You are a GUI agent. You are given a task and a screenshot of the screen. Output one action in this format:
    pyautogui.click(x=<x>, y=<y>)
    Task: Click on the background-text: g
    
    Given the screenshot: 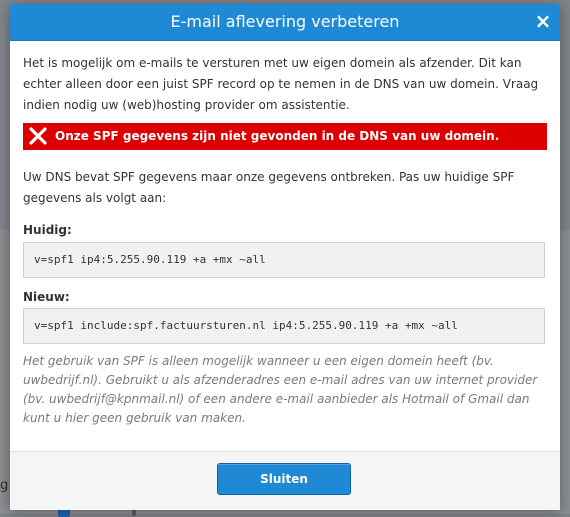 What is the action you would take?
    pyautogui.click(x=4, y=485)
    